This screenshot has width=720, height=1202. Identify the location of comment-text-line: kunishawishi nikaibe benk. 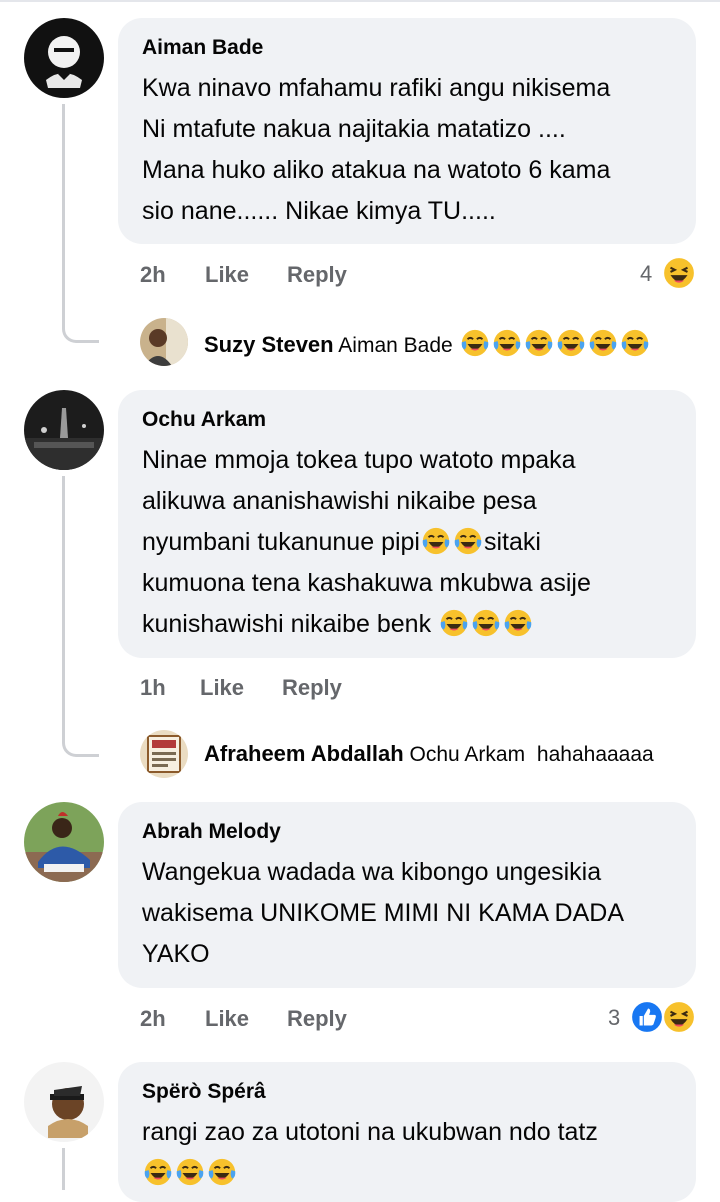
(408, 624).